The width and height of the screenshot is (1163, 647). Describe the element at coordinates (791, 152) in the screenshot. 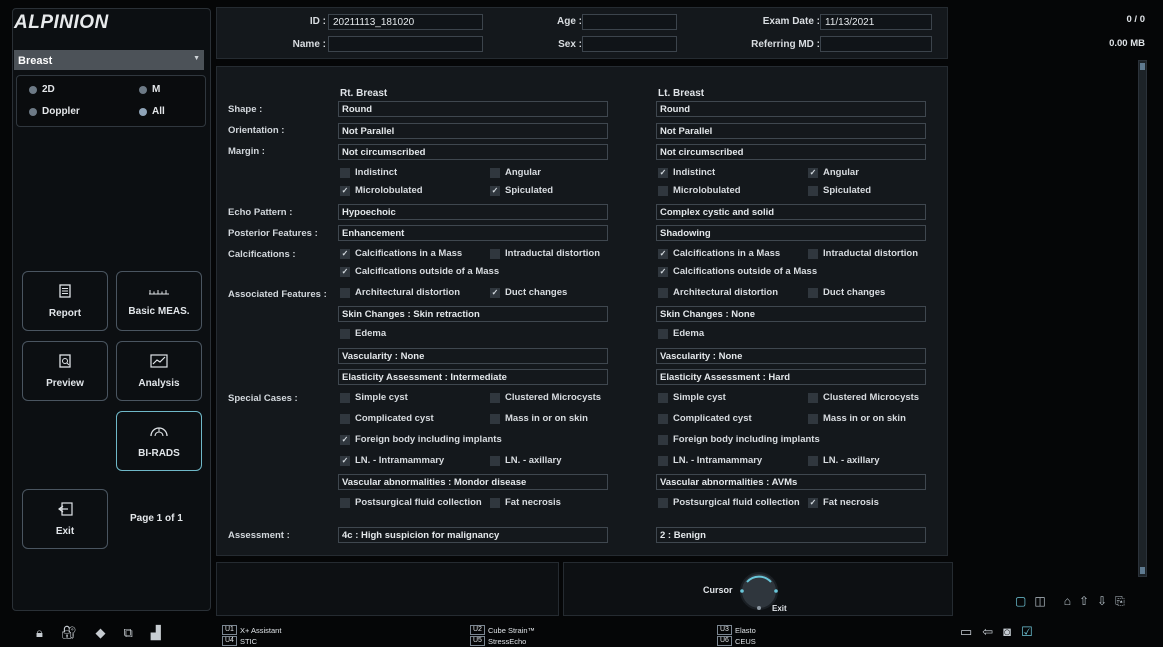

I see `lt-margin-field: Not circumscribed` at that location.